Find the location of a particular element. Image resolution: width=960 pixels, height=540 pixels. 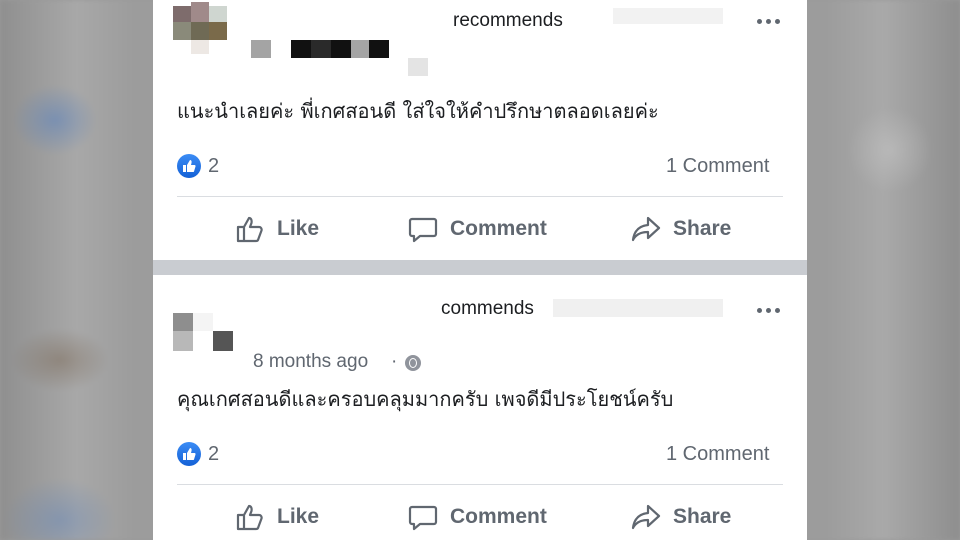

recommends-text: recommends is located at coordinates (508, 20).